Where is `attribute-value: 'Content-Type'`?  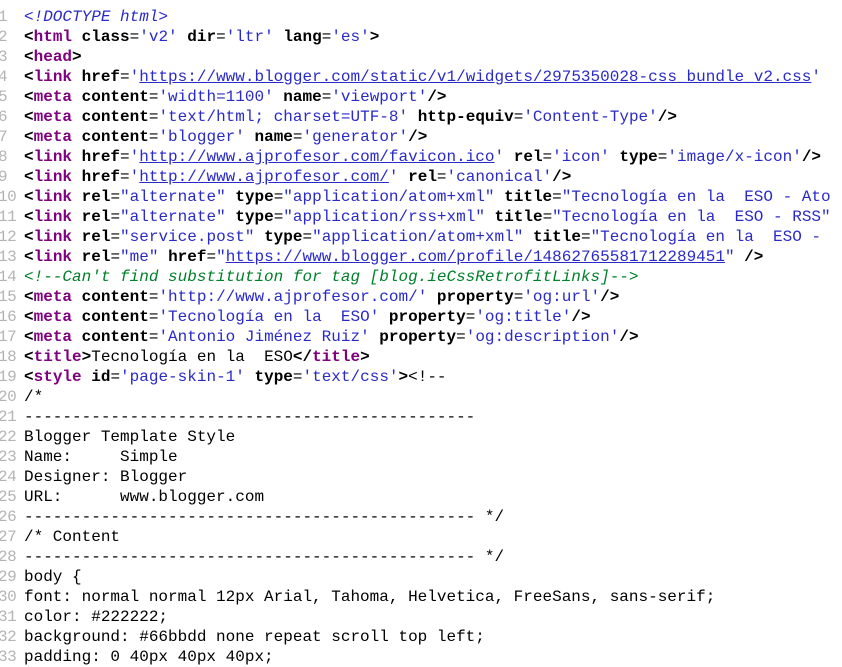 attribute-value: 'Content-Type' is located at coordinates (590, 117).